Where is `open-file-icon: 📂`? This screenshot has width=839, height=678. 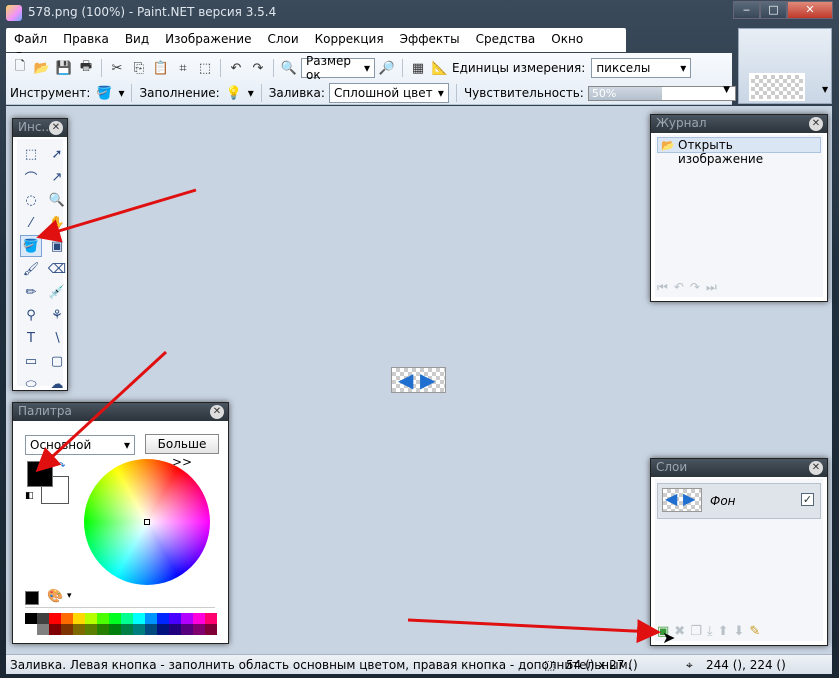
open-file-icon: 📂 is located at coordinates (42, 68).